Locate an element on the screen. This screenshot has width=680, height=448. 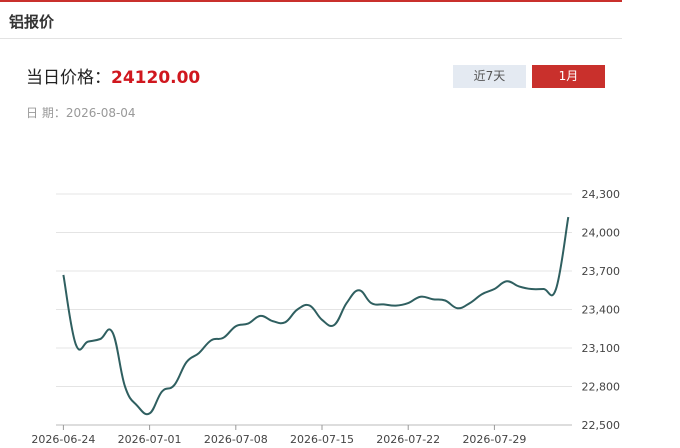
x-tick-label: 2026-07-22 is located at coordinates (408, 439).